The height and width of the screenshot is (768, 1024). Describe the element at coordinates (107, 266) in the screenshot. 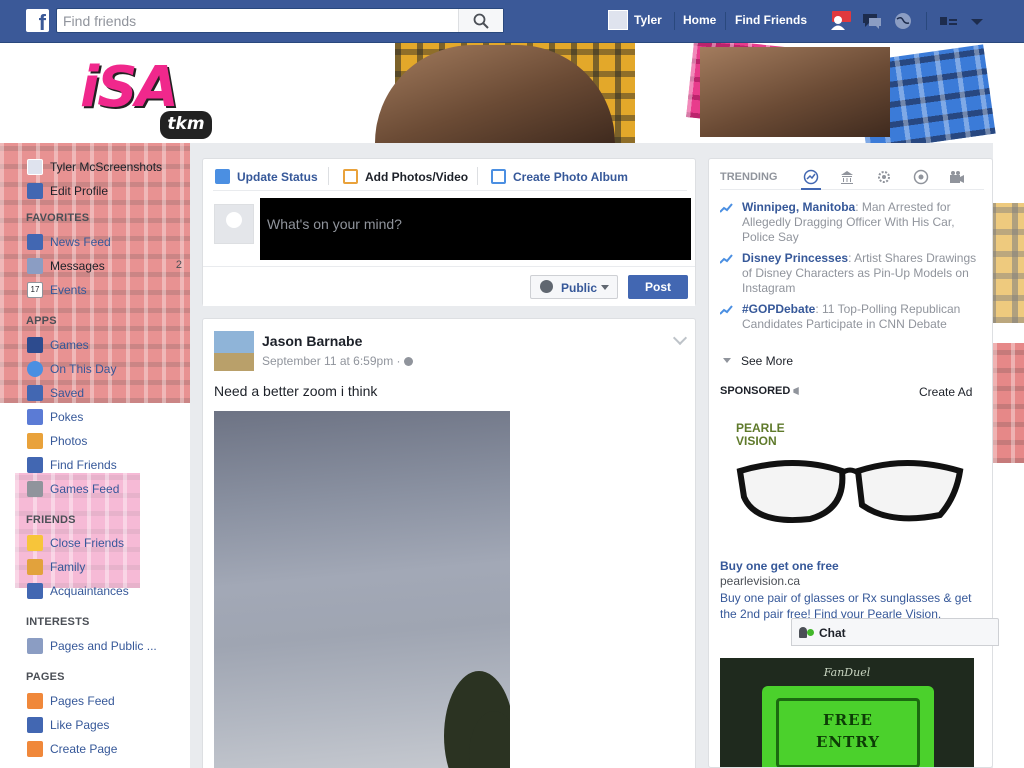

I see `sidebar-item-messages: Messages 2` at that location.